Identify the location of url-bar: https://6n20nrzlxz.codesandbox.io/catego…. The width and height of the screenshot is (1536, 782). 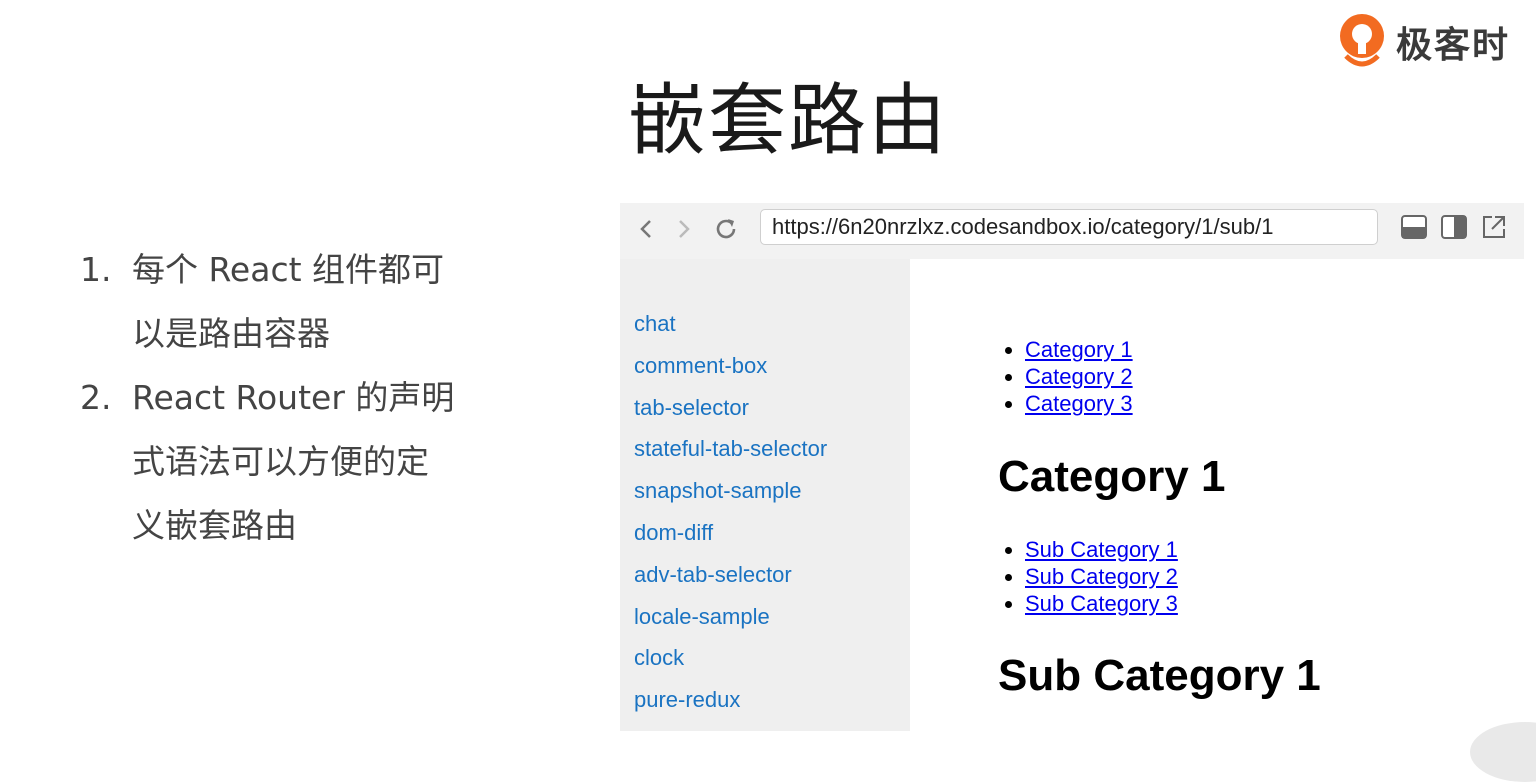
(1069, 227).